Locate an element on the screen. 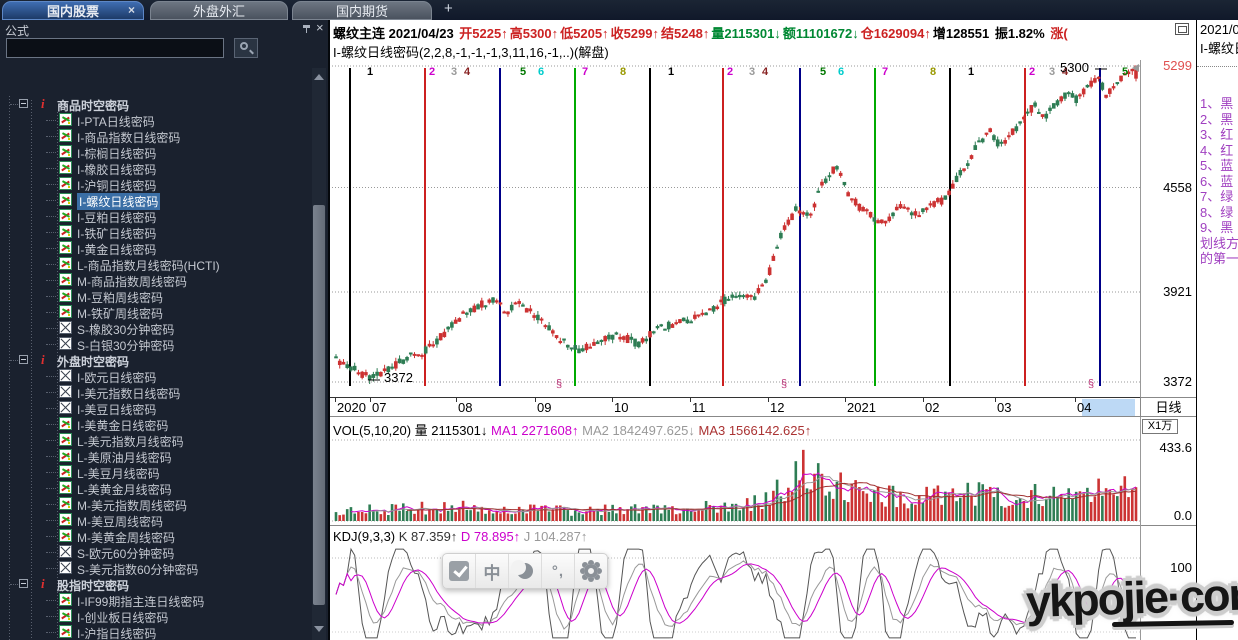 This screenshot has height=640, width=1238. sidebar-title: 公式 is located at coordinates (17, 31).